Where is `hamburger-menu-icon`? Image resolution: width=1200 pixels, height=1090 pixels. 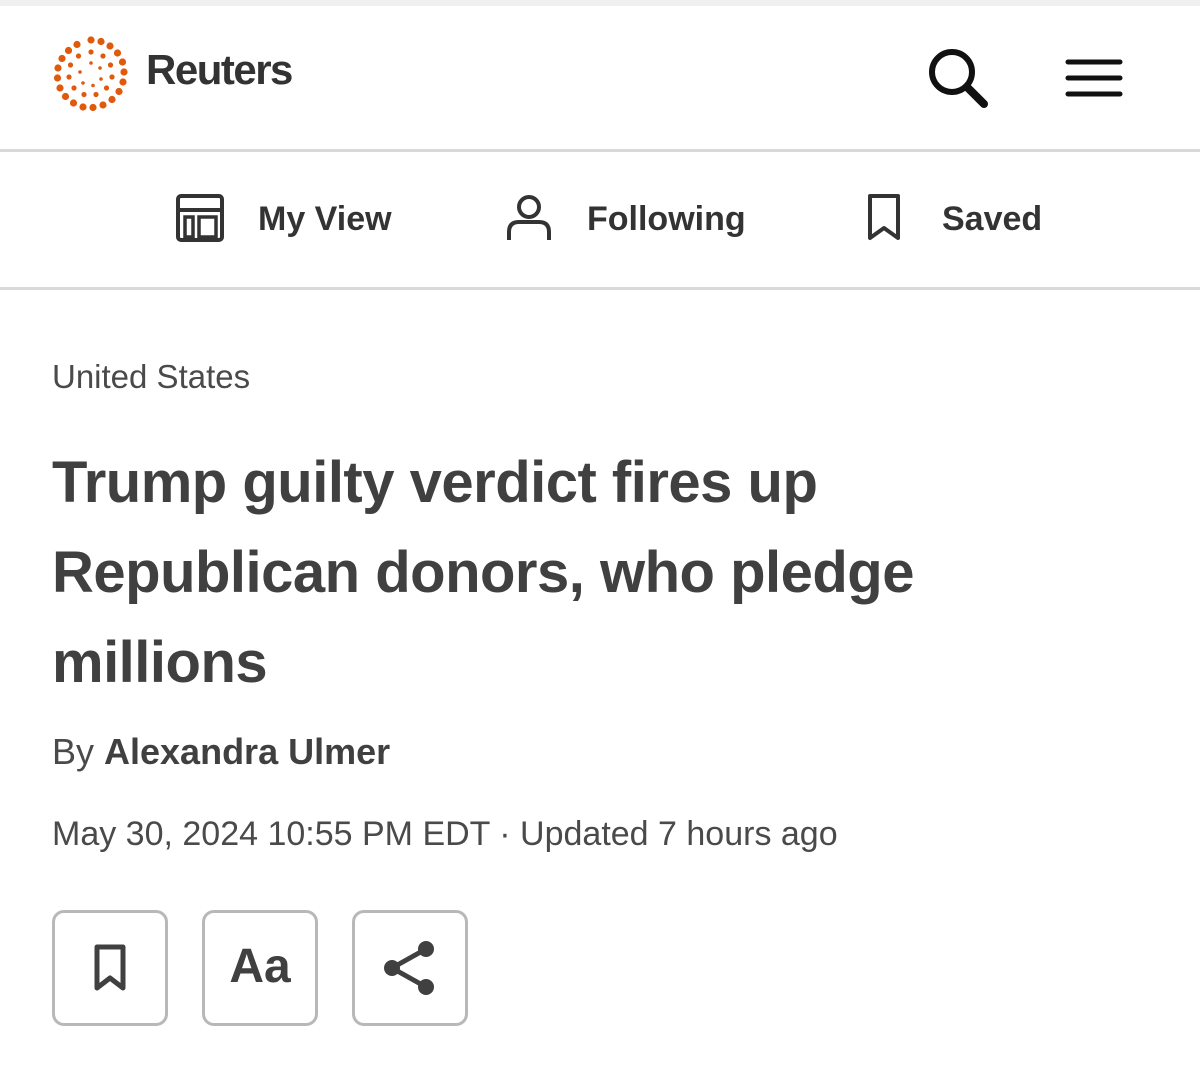
hamburger-menu-icon is located at coordinates (1094, 78).